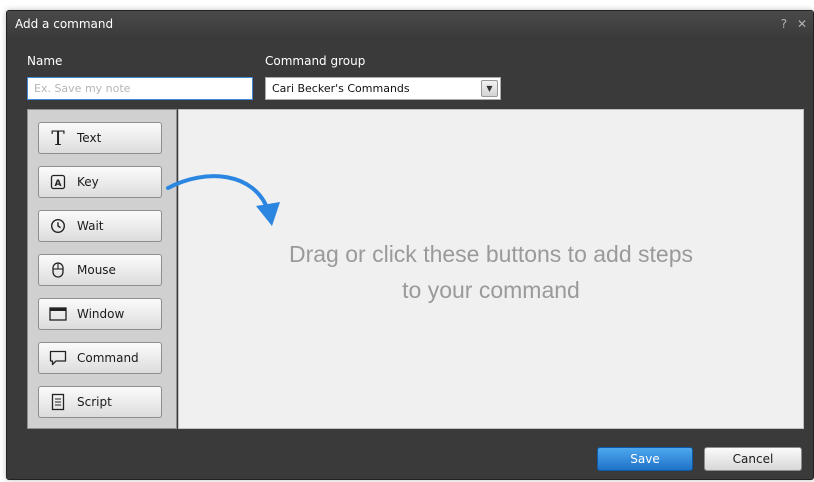 The image size is (814, 482). Describe the element at coordinates (341, 88) in the screenshot. I see `command-group-value: Cari Becker's Commands` at that location.